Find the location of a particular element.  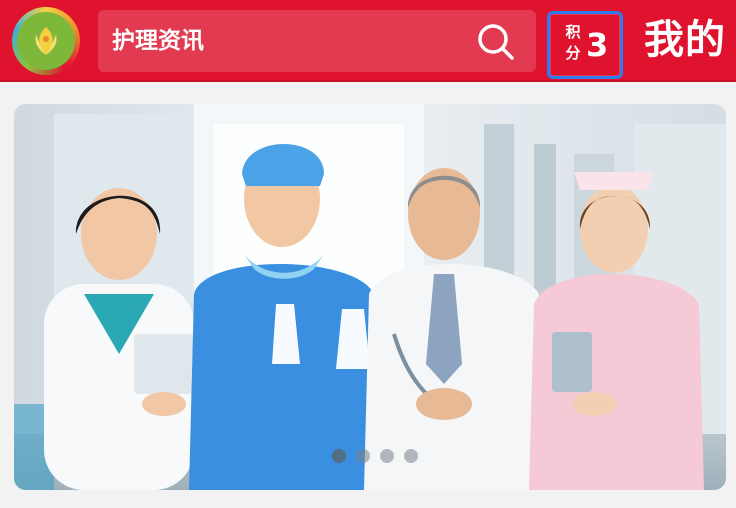

association-logo-icon is located at coordinates (46, 41).